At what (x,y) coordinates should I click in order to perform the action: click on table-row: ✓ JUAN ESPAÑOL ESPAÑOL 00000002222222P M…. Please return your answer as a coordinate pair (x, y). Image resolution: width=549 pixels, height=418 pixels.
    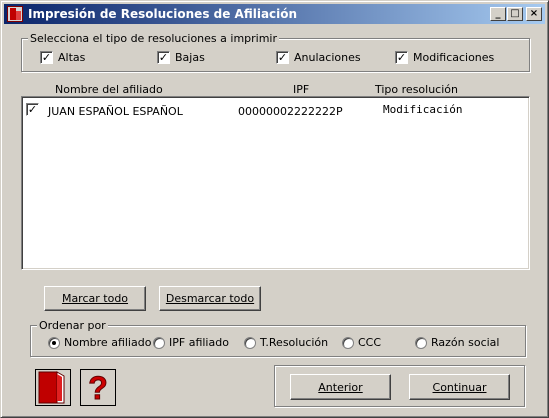
    Looking at the image, I should click on (275, 110).